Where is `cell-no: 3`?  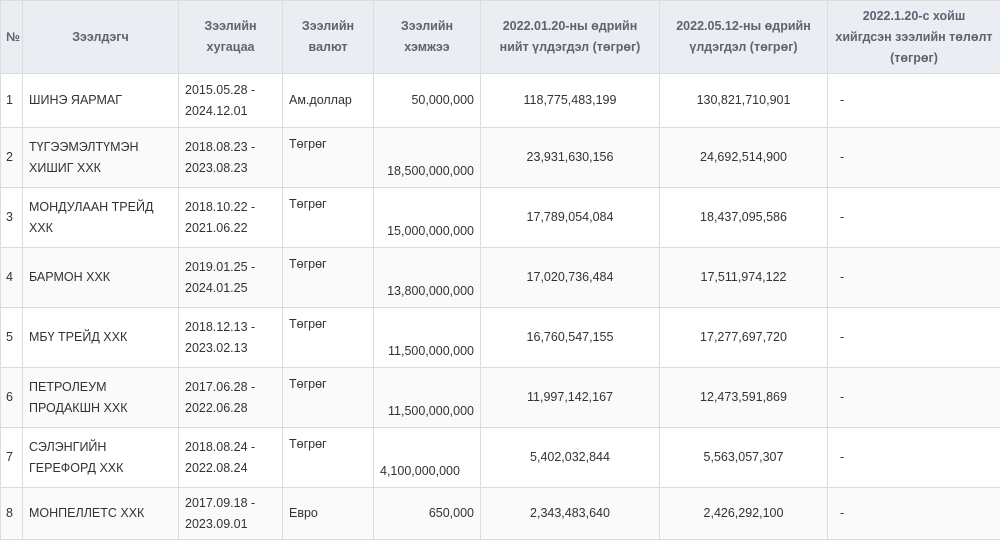 cell-no: 3 is located at coordinates (12, 218).